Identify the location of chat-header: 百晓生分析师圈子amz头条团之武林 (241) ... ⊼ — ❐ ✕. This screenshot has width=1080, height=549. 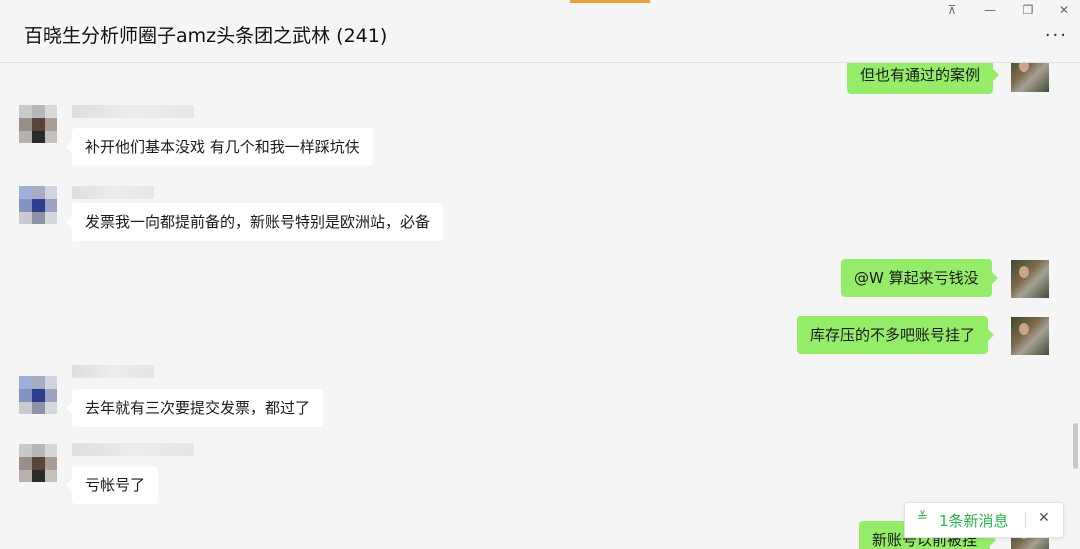
(540, 31).